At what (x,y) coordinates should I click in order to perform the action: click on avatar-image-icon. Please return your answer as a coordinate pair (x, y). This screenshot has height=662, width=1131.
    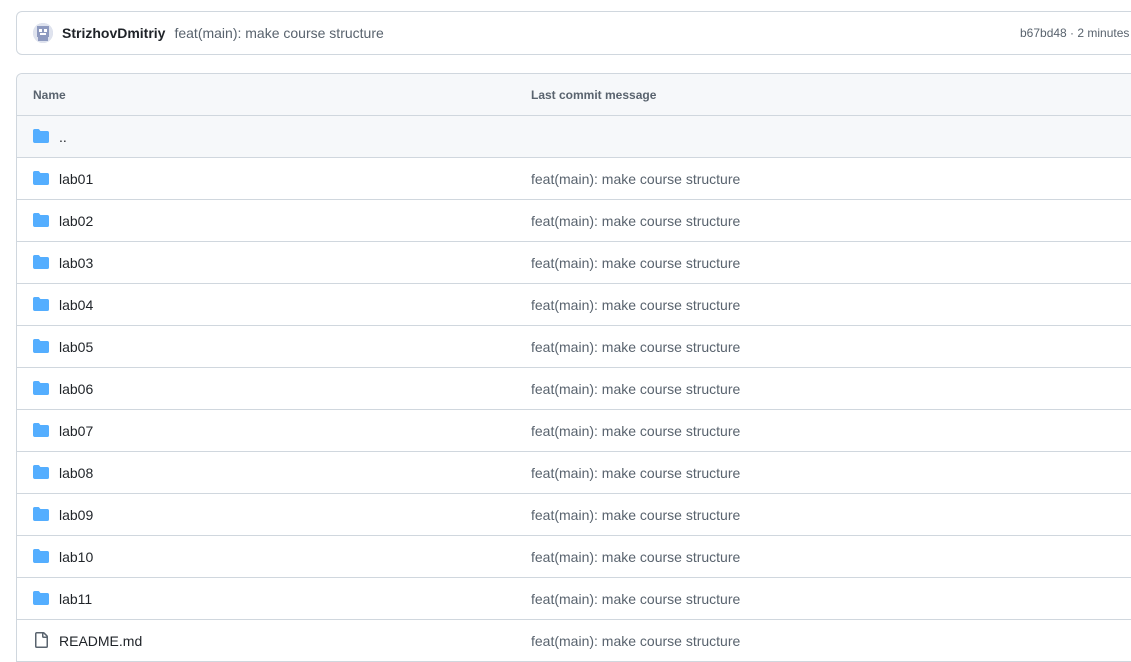
    Looking at the image, I should click on (43, 33).